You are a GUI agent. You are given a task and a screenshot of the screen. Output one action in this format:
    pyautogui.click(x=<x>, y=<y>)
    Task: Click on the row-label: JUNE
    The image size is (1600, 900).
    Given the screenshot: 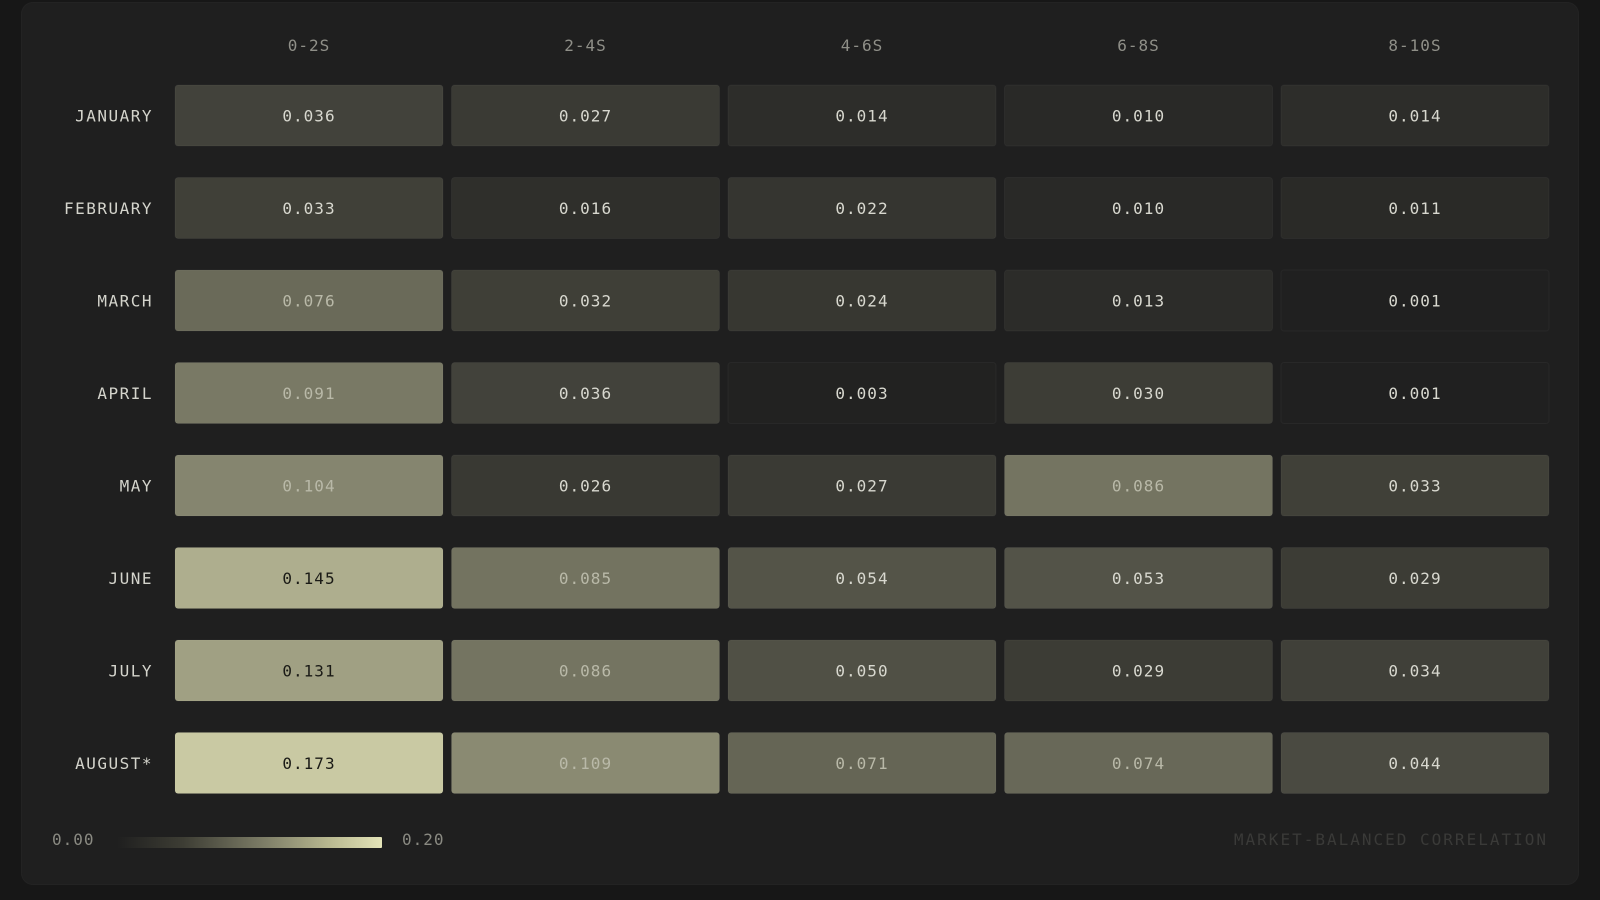 What is the action you would take?
    pyautogui.click(x=130, y=578)
    